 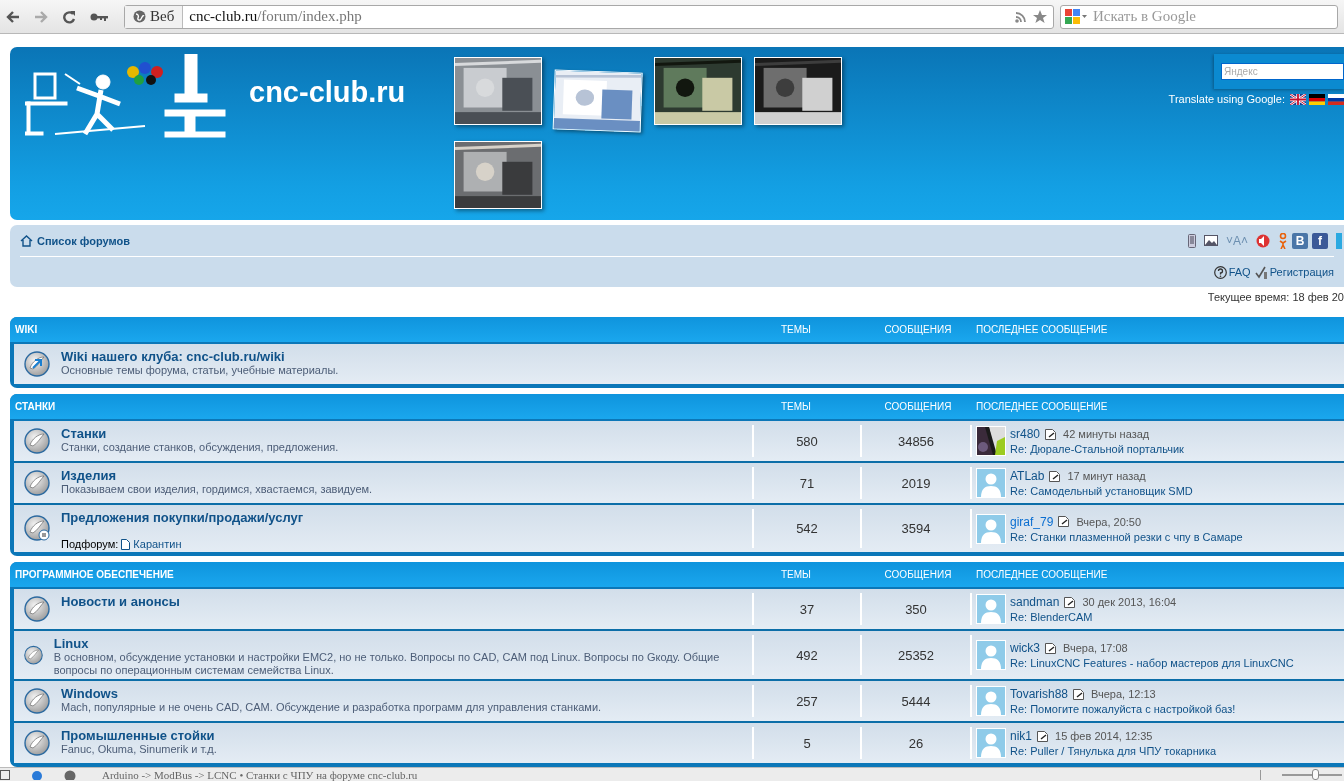 What do you see at coordinates (200, 356) in the screenshot?
I see `forum-title: Wiki нашего клуба: cnc-club.ru/wiki` at bounding box center [200, 356].